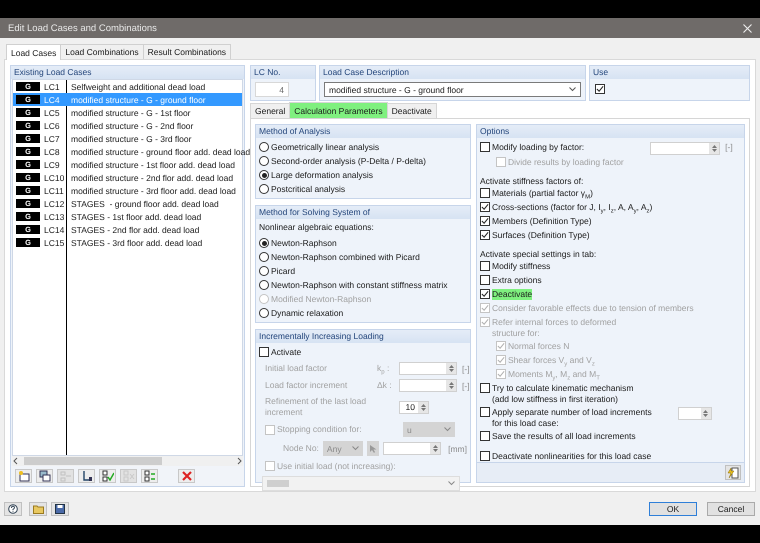 Image resolution: width=760 pixels, height=543 pixels. What do you see at coordinates (322, 175) in the screenshot?
I see `option-label: Large deformation analysis` at bounding box center [322, 175].